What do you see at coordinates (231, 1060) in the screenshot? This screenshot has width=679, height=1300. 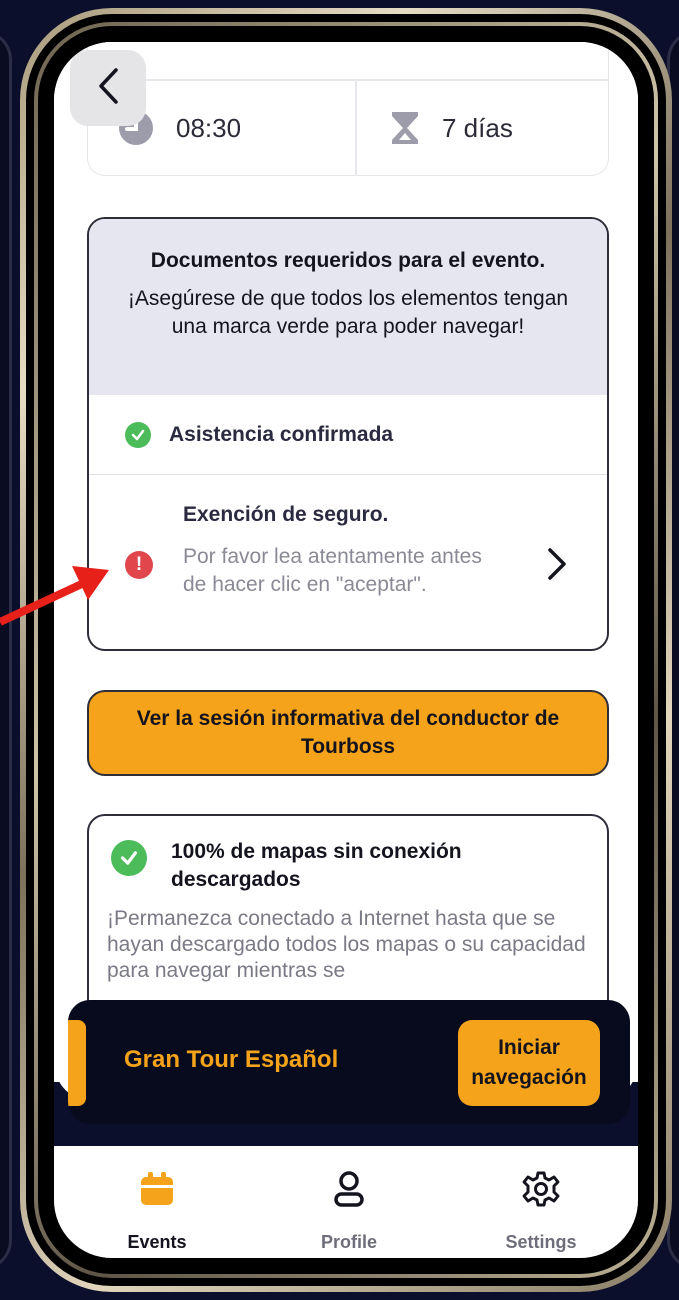 I see `tour-name: Gran Tour Español` at bounding box center [231, 1060].